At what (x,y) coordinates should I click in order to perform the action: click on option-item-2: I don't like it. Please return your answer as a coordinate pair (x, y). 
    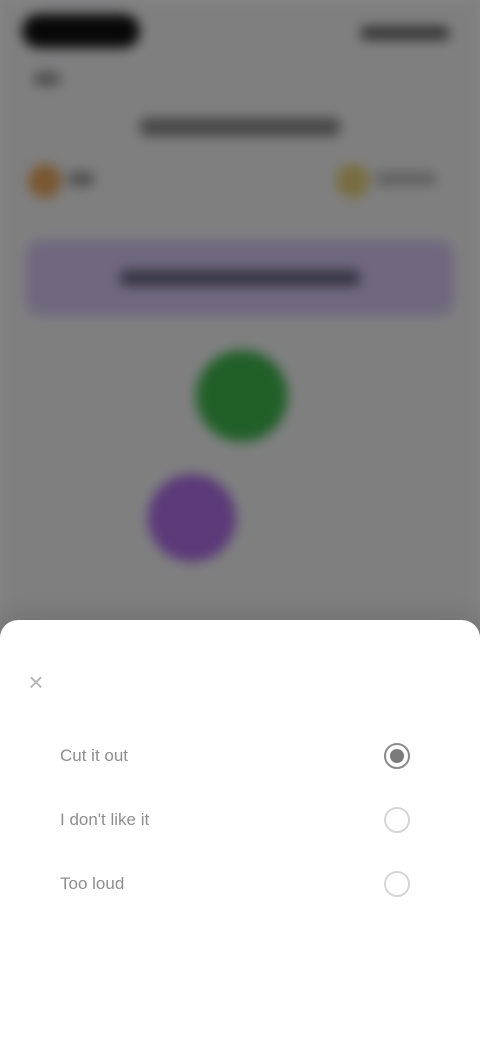
    Looking at the image, I should click on (245, 820).